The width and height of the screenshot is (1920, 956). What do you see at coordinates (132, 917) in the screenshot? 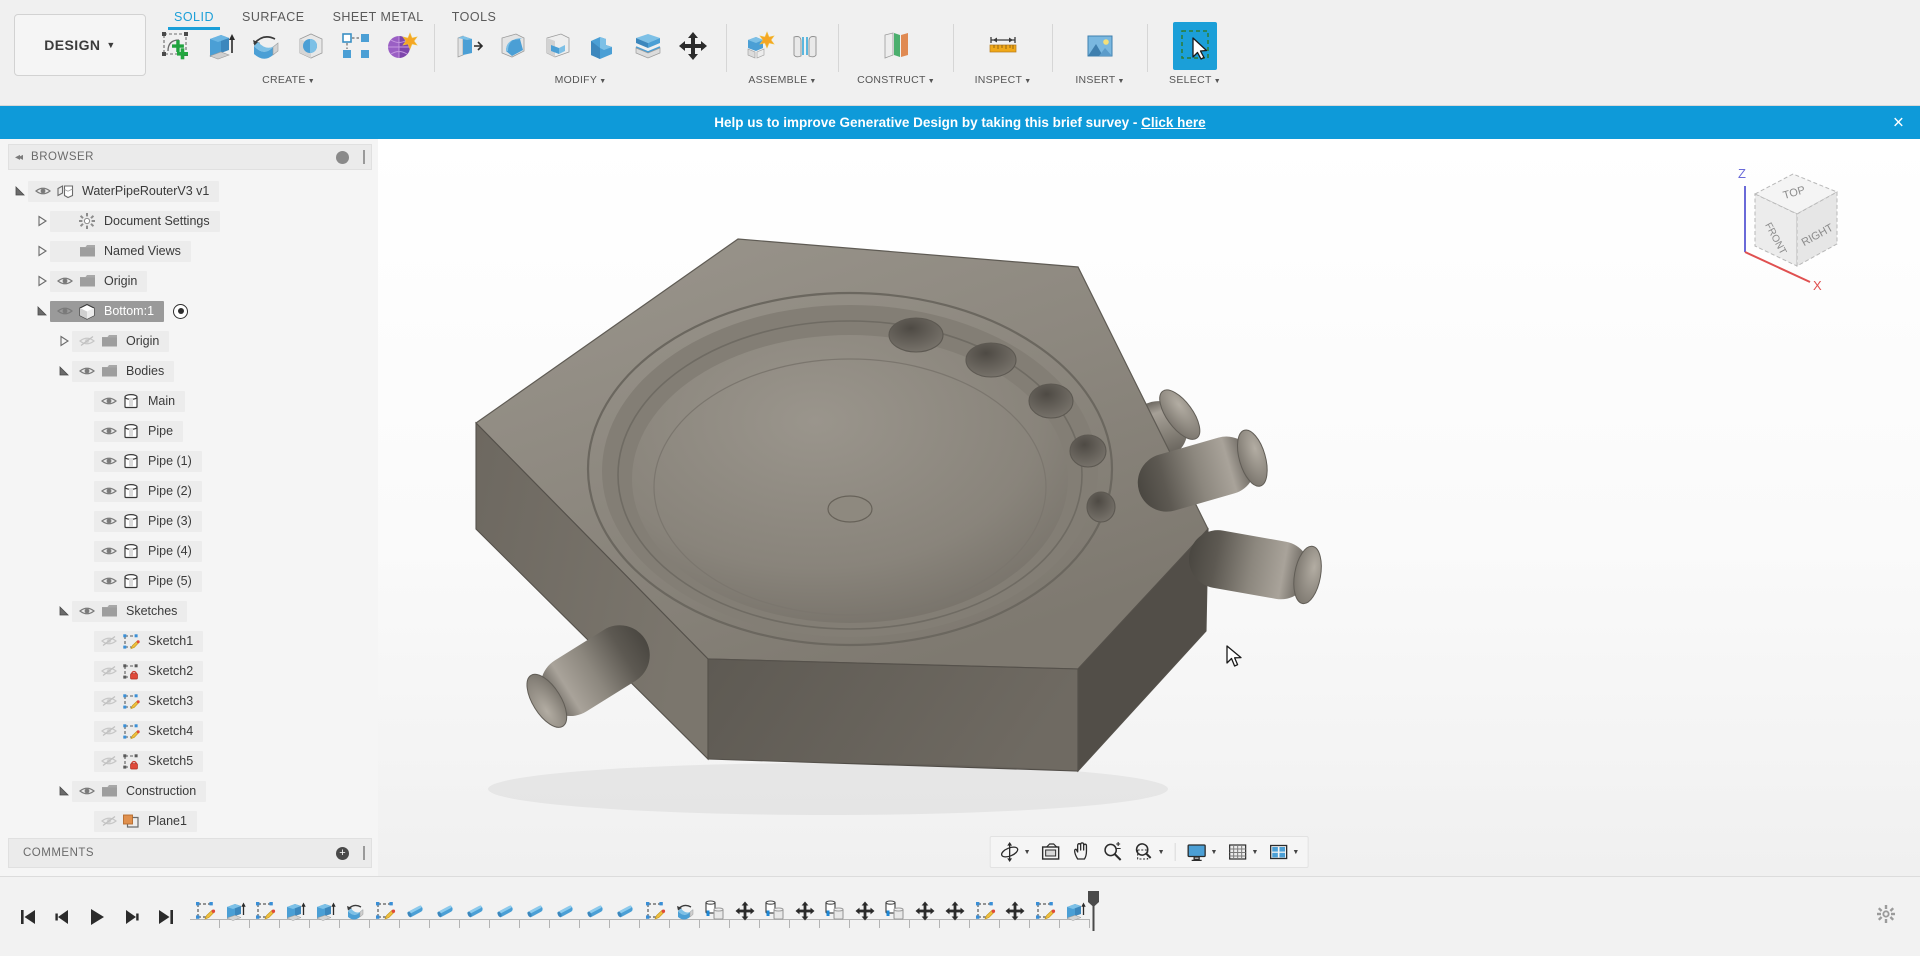
I see `step-forward-icon` at bounding box center [132, 917].